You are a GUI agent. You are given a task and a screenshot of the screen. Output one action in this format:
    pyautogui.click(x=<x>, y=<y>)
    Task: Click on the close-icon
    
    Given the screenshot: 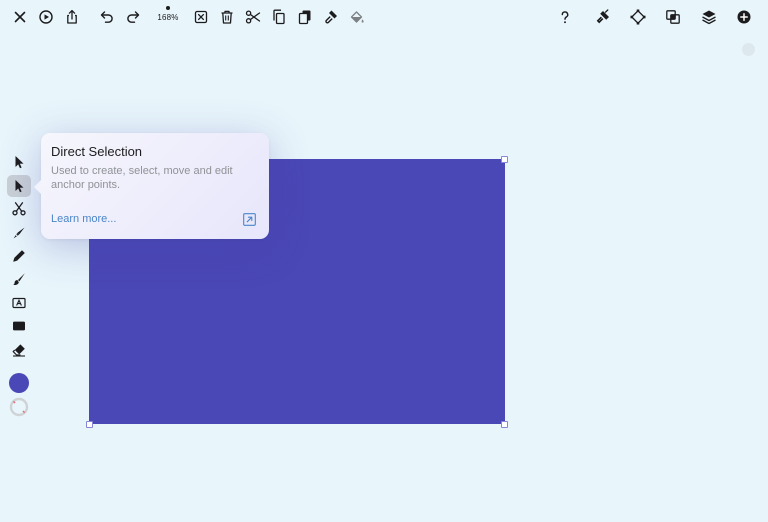 What is the action you would take?
    pyautogui.click(x=20, y=17)
    